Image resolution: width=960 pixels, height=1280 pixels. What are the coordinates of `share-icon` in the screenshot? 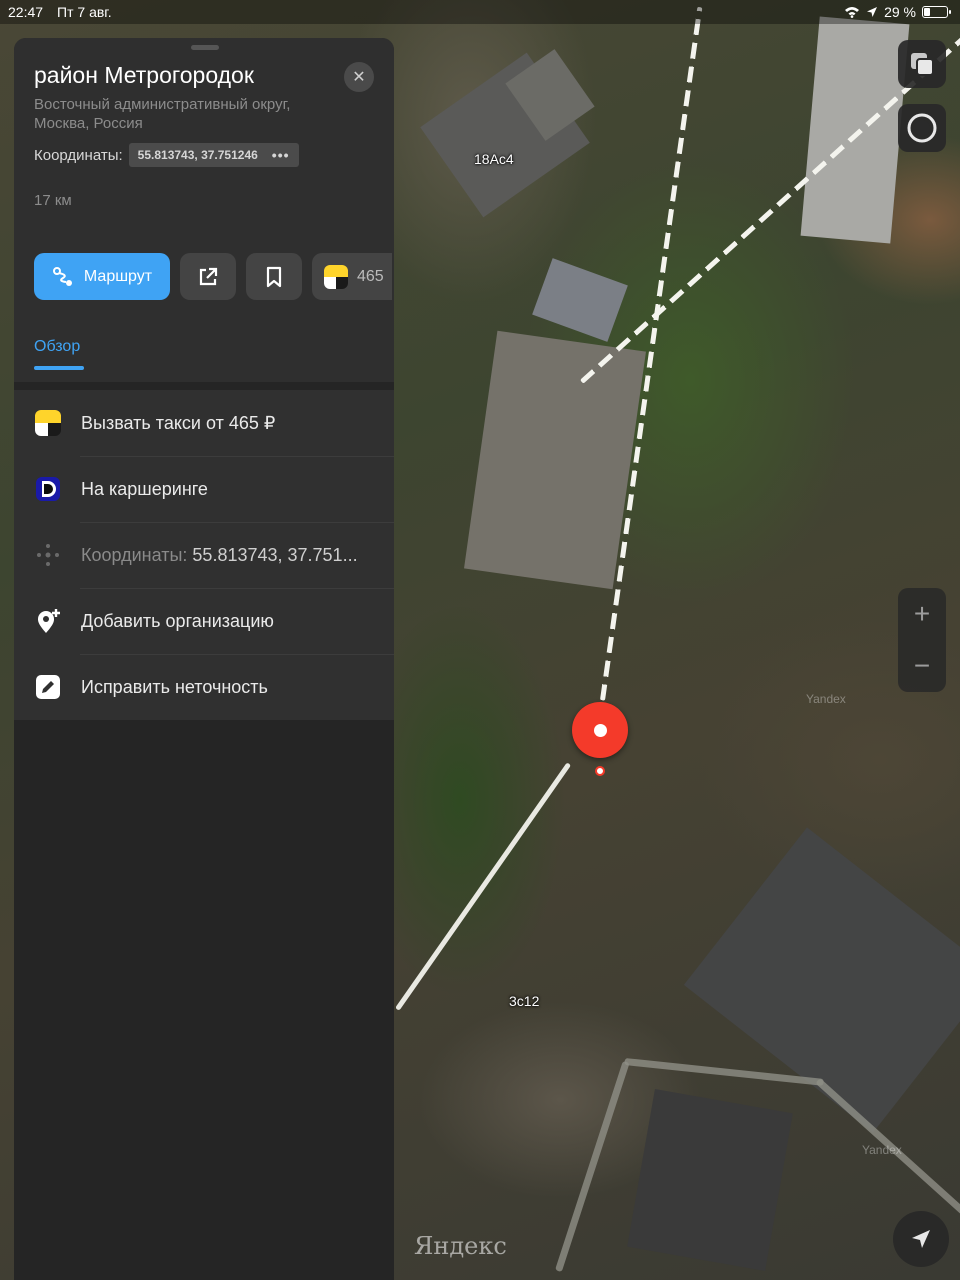 It's located at (208, 276).